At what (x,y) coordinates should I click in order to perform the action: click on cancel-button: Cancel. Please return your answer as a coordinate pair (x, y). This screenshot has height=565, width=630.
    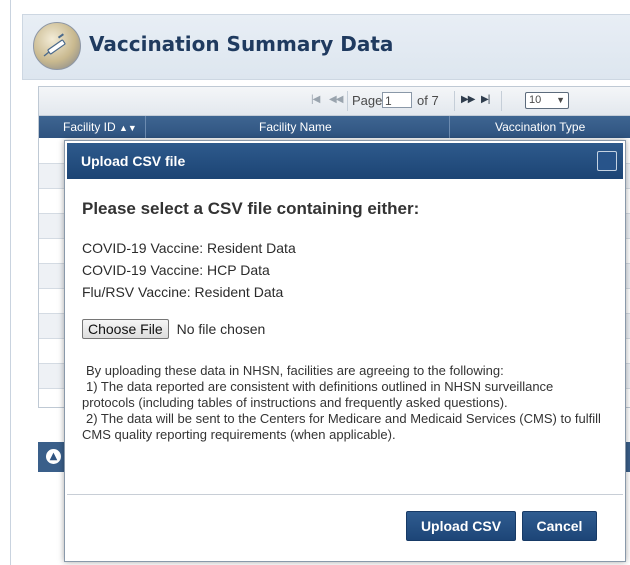
    Looking at the image, I should click on (559, 526).